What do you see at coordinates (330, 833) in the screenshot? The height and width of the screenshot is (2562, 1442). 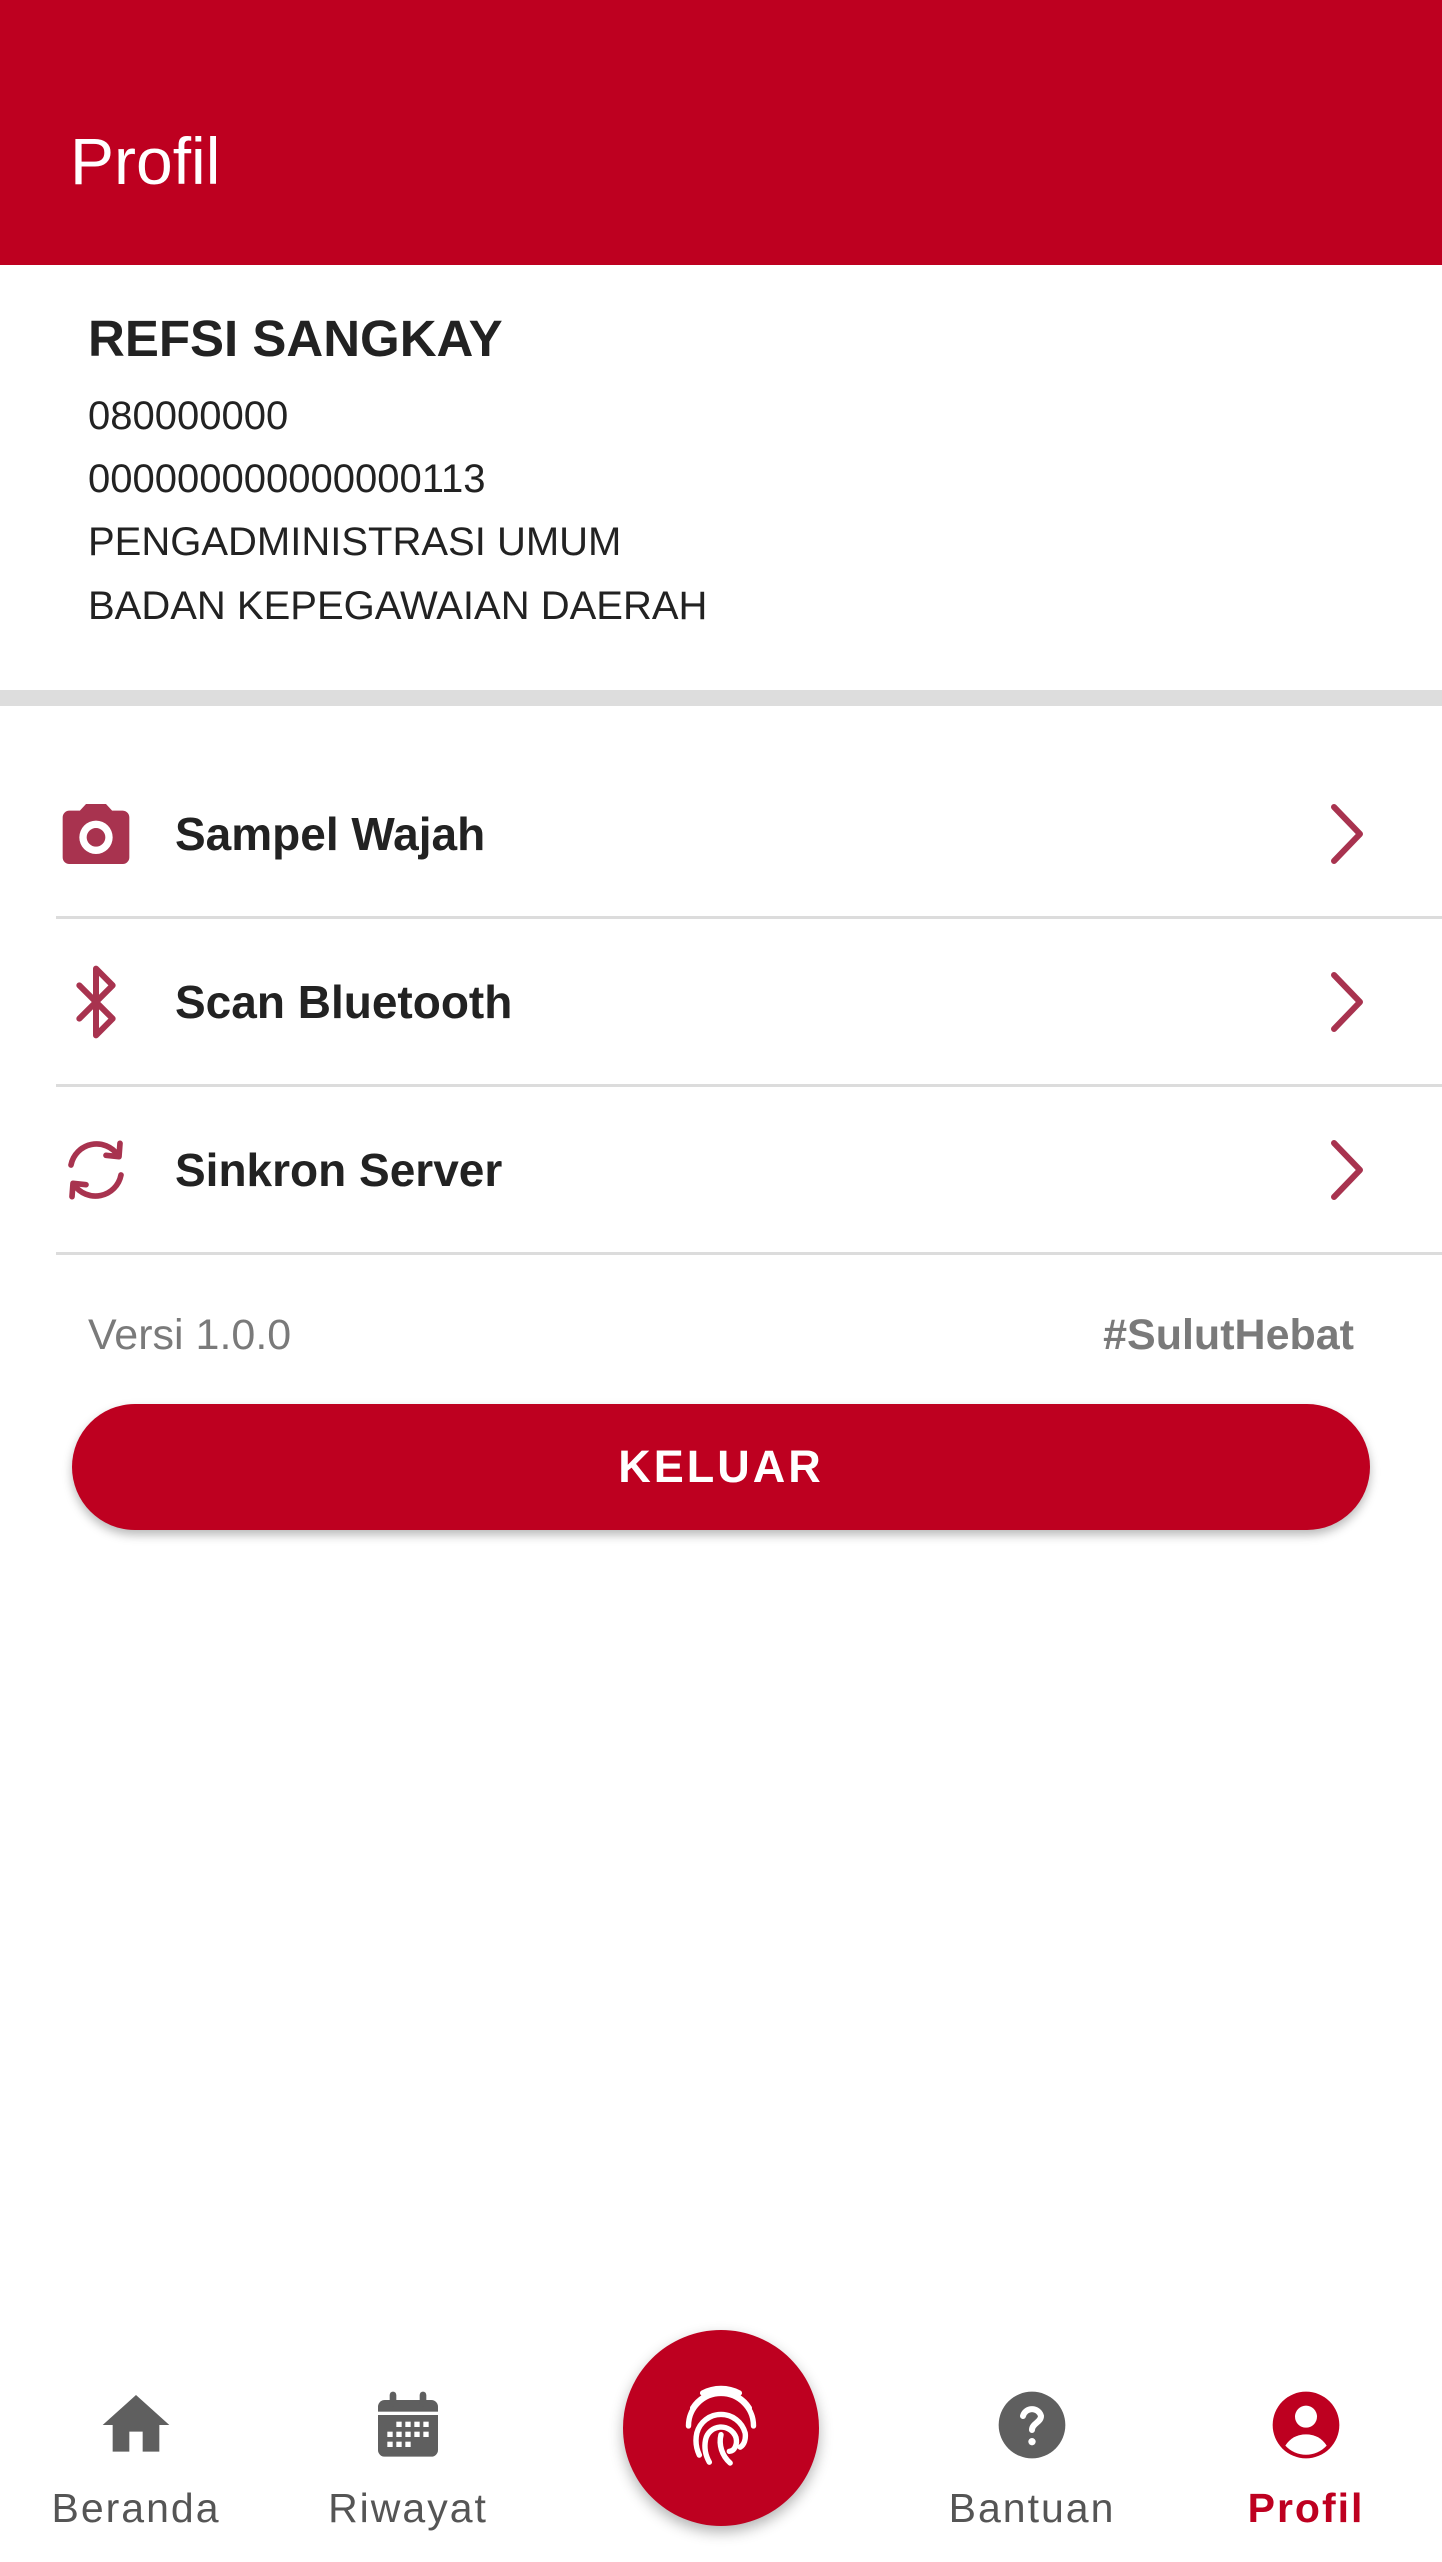 I see `menu-label-sampel-wajah: Sampel Wajah` at bounding box center [330, 833].